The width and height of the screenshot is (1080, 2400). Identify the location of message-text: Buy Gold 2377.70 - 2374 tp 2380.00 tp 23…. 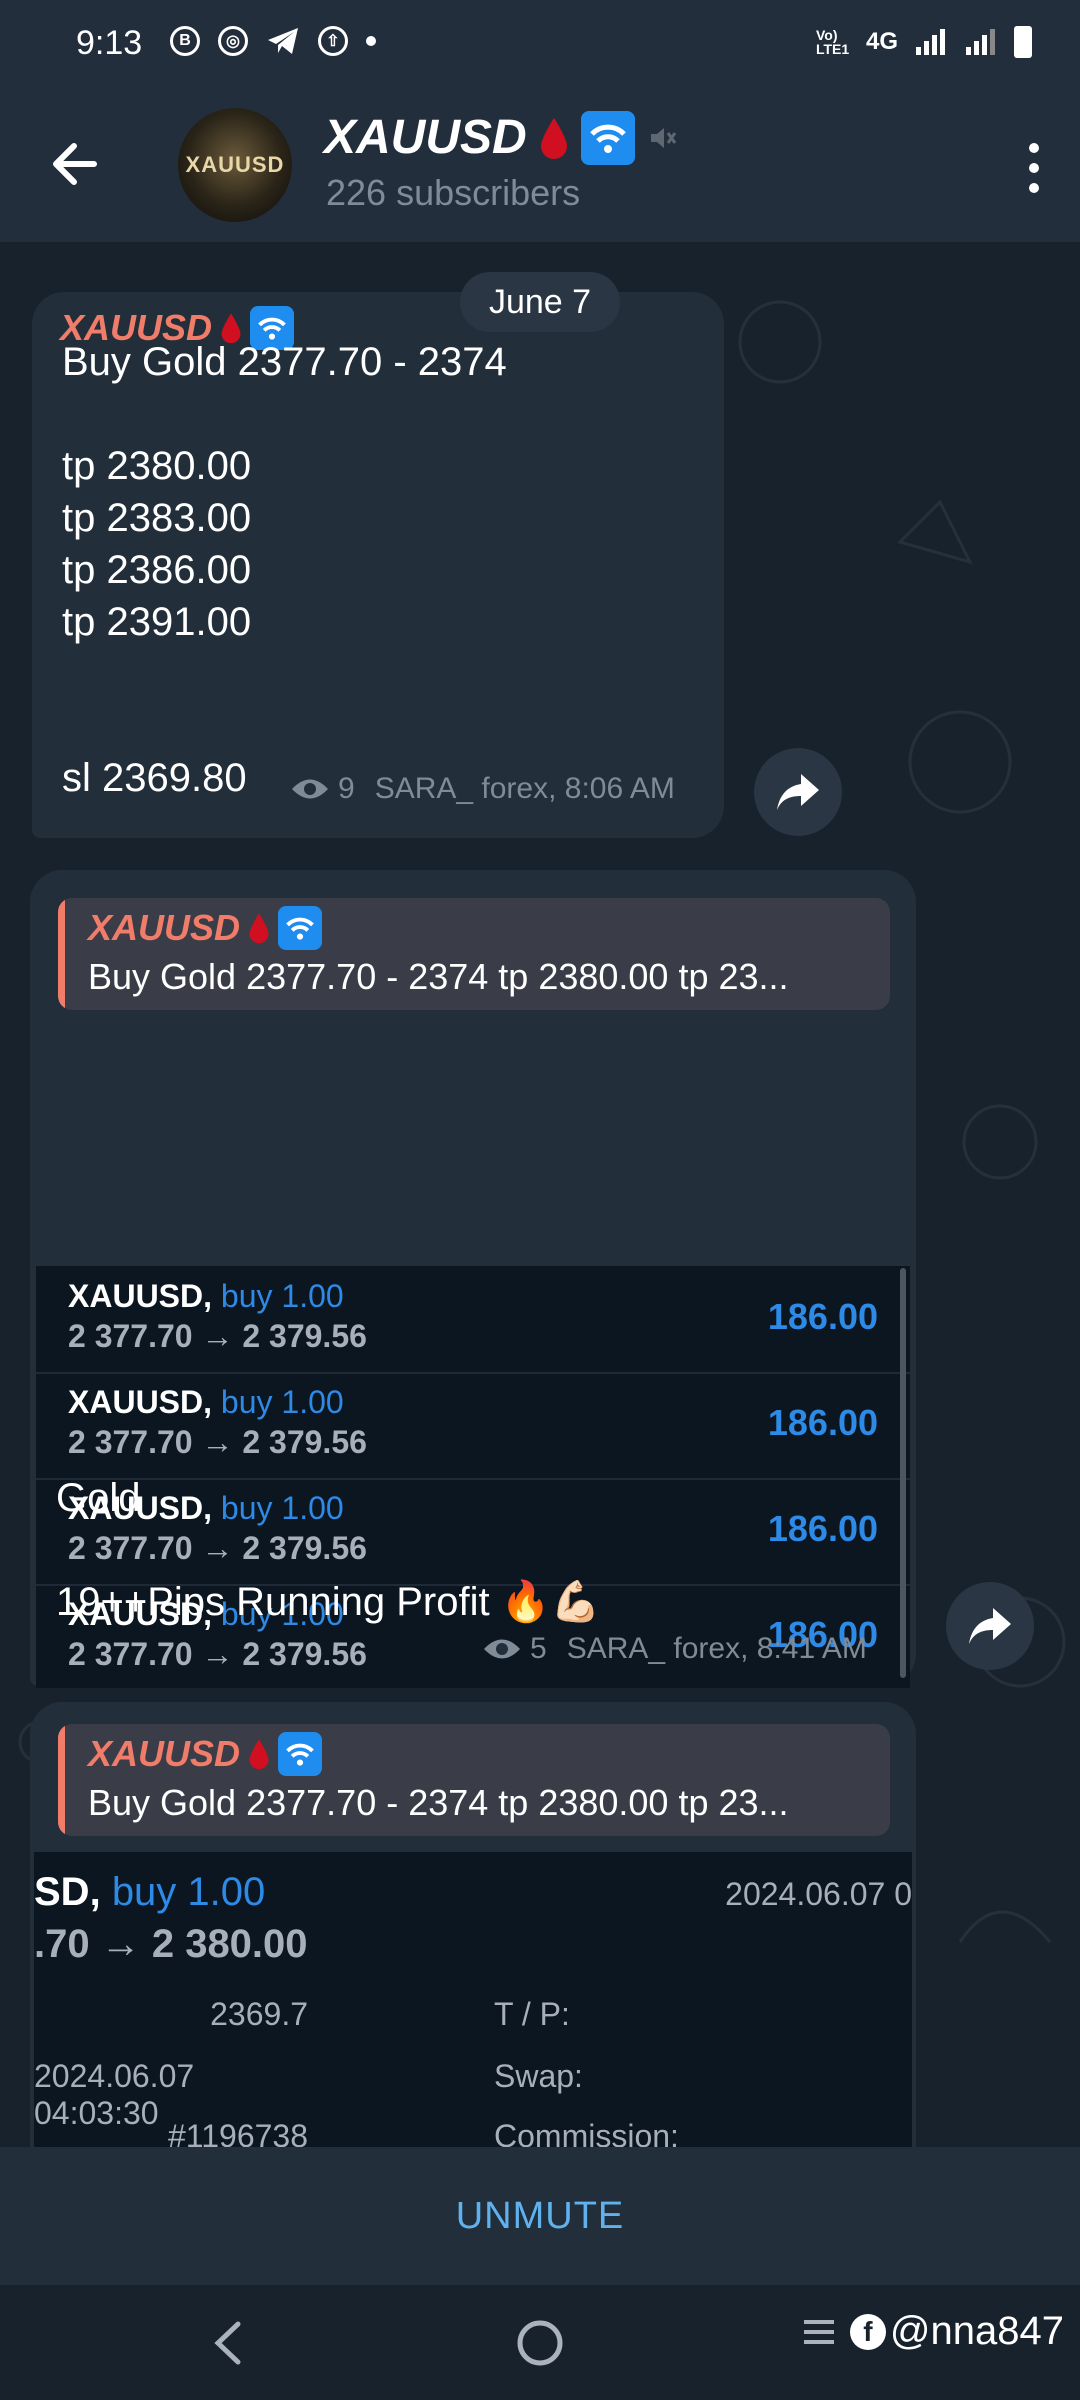
(284, 570).